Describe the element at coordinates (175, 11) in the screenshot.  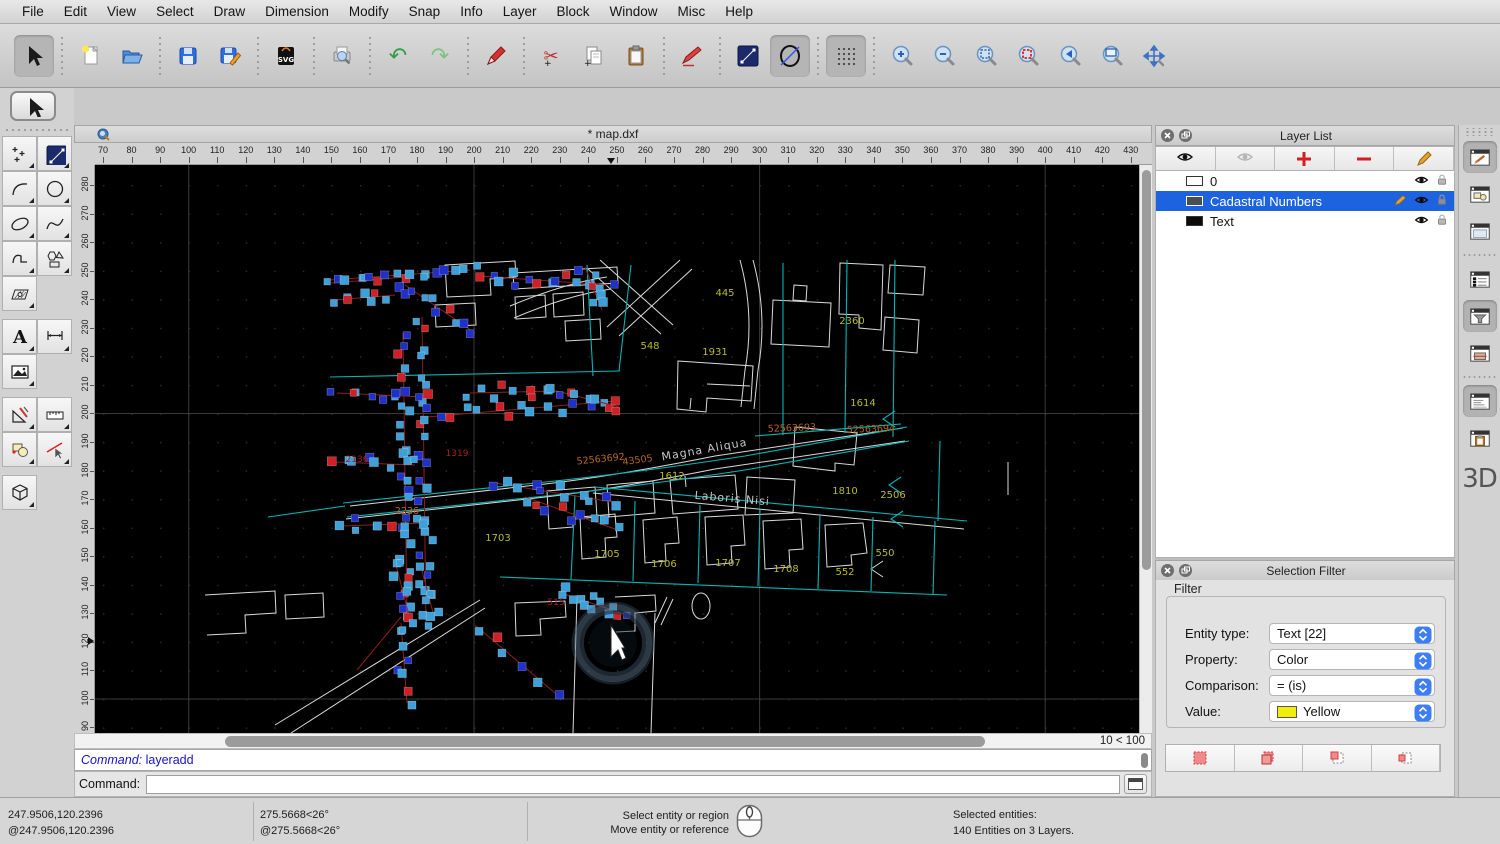
I see `menu-select: Select` at that location.